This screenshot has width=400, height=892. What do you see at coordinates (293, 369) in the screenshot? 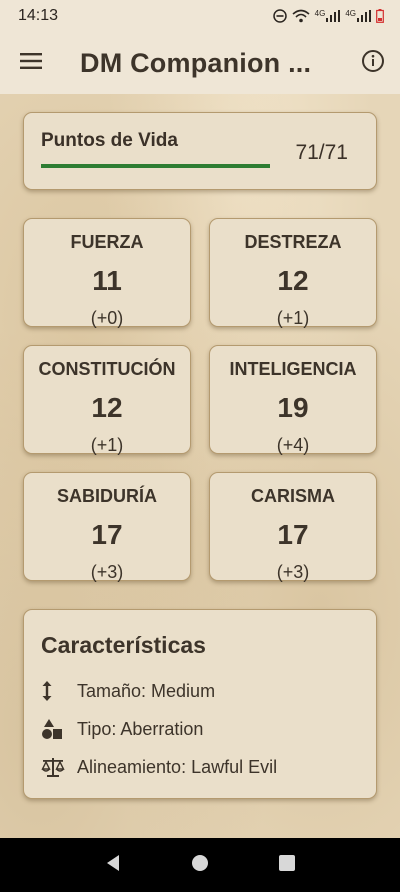
I see `stat-name: INTELIGENCIA` at bounding box center [293, 369].